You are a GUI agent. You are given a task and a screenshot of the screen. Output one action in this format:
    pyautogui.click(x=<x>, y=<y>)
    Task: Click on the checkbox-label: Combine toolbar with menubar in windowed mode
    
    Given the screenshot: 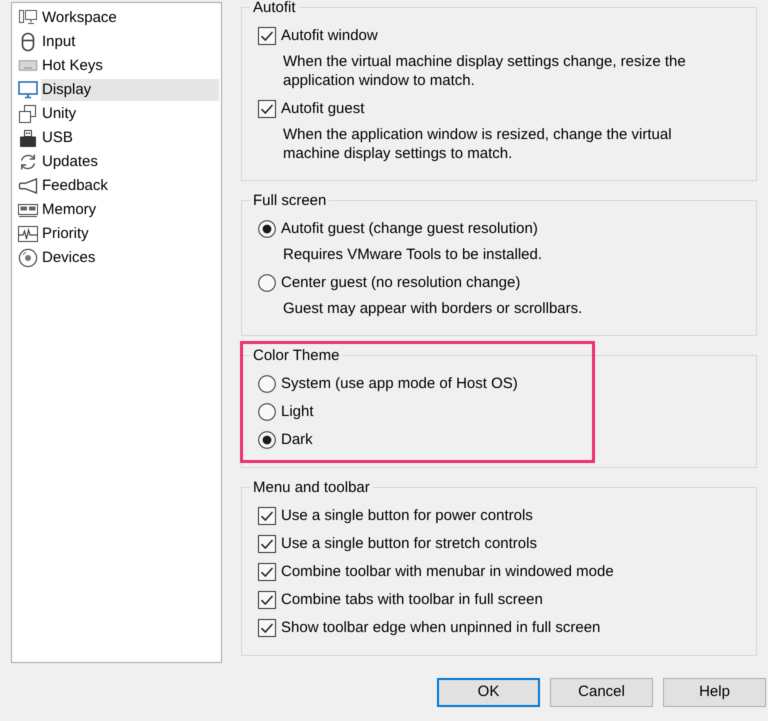 What is the action you would take?
    pyautogui.click(x=447, y=572)
    